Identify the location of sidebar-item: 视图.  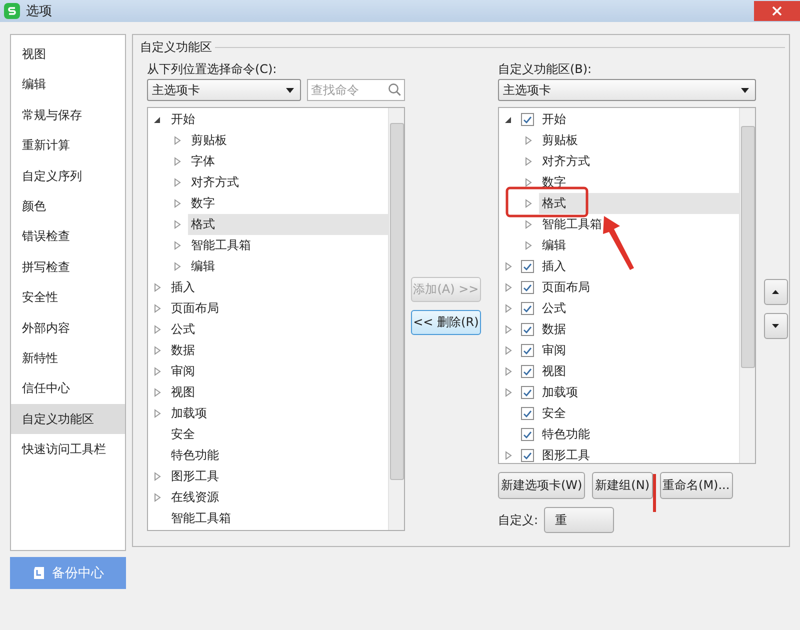
(68, 54).